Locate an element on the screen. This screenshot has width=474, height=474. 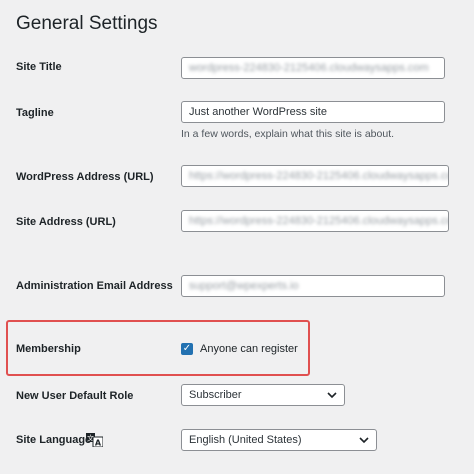
membership-label: Membership is located at coordinates (48, 349).